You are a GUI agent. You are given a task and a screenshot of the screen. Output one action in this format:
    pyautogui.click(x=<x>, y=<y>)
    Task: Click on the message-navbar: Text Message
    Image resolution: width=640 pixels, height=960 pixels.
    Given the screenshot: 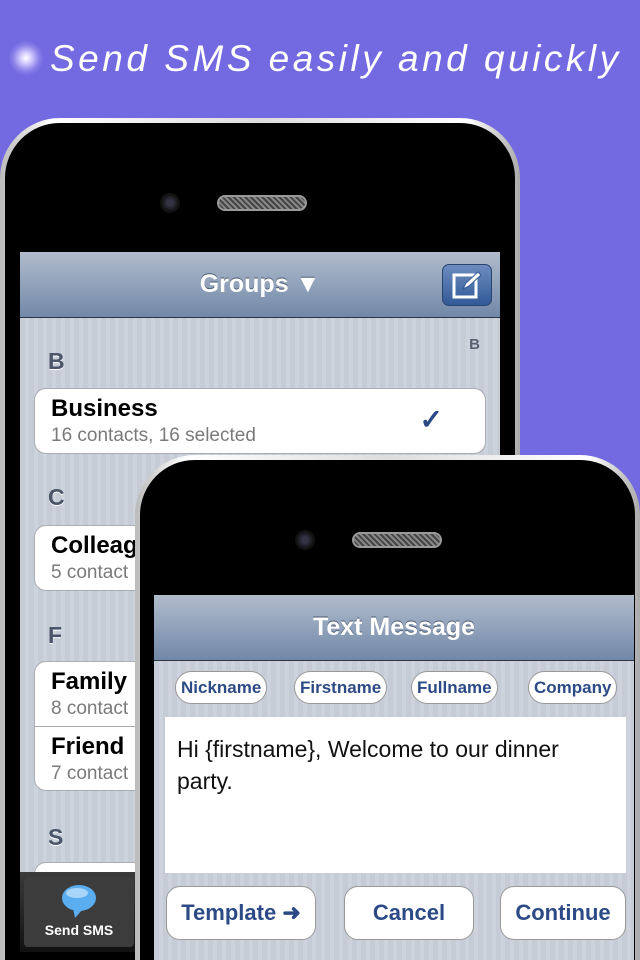 What is the action you would take?
    pyautogui.click(x=394, y=628)
    